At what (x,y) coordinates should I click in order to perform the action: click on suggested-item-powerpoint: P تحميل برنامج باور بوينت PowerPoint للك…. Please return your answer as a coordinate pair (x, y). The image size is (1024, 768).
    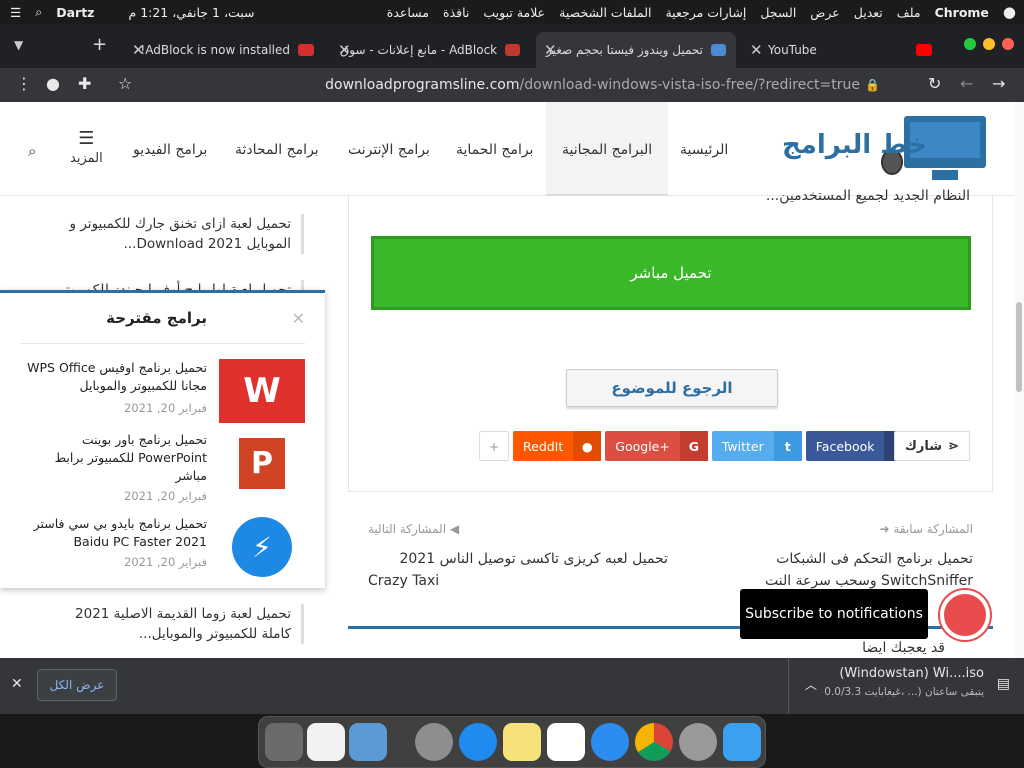
    Looking at the image, I should click on (162, 467).